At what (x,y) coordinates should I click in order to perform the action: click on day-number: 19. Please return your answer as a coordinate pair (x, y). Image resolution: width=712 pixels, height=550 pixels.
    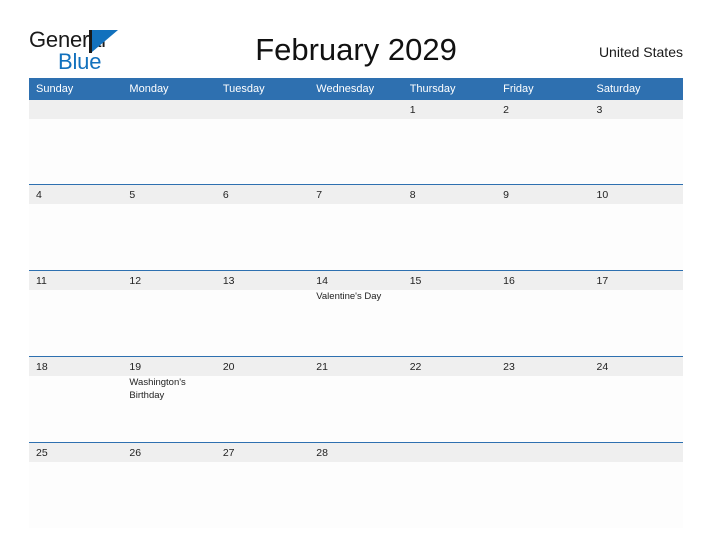
    Looking at the image, I should click on (169, 366).